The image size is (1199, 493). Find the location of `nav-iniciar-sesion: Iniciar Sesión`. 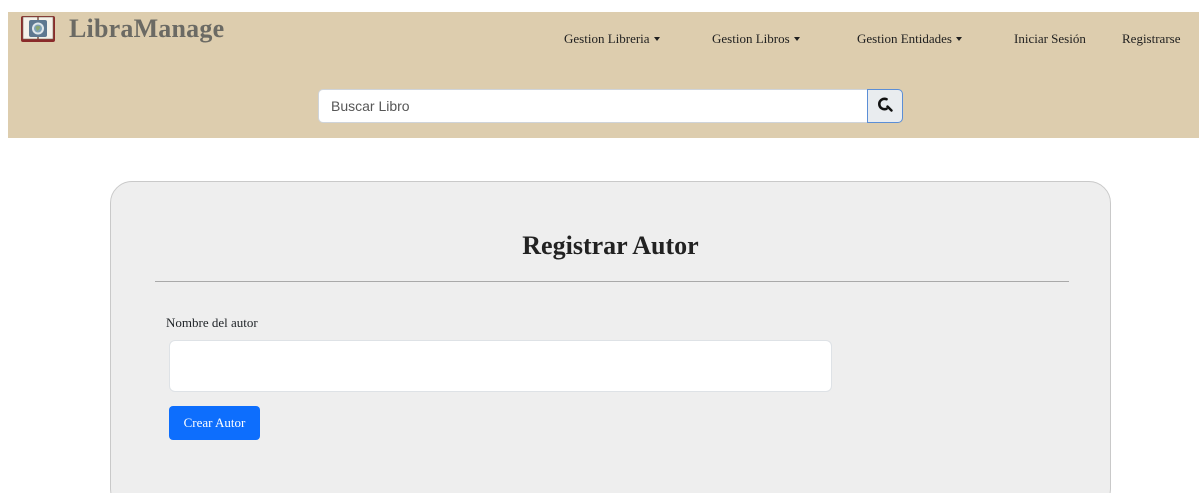

nav-iniciar-sesion: Iniciar Sesión is located at coordinates (1050, 39).